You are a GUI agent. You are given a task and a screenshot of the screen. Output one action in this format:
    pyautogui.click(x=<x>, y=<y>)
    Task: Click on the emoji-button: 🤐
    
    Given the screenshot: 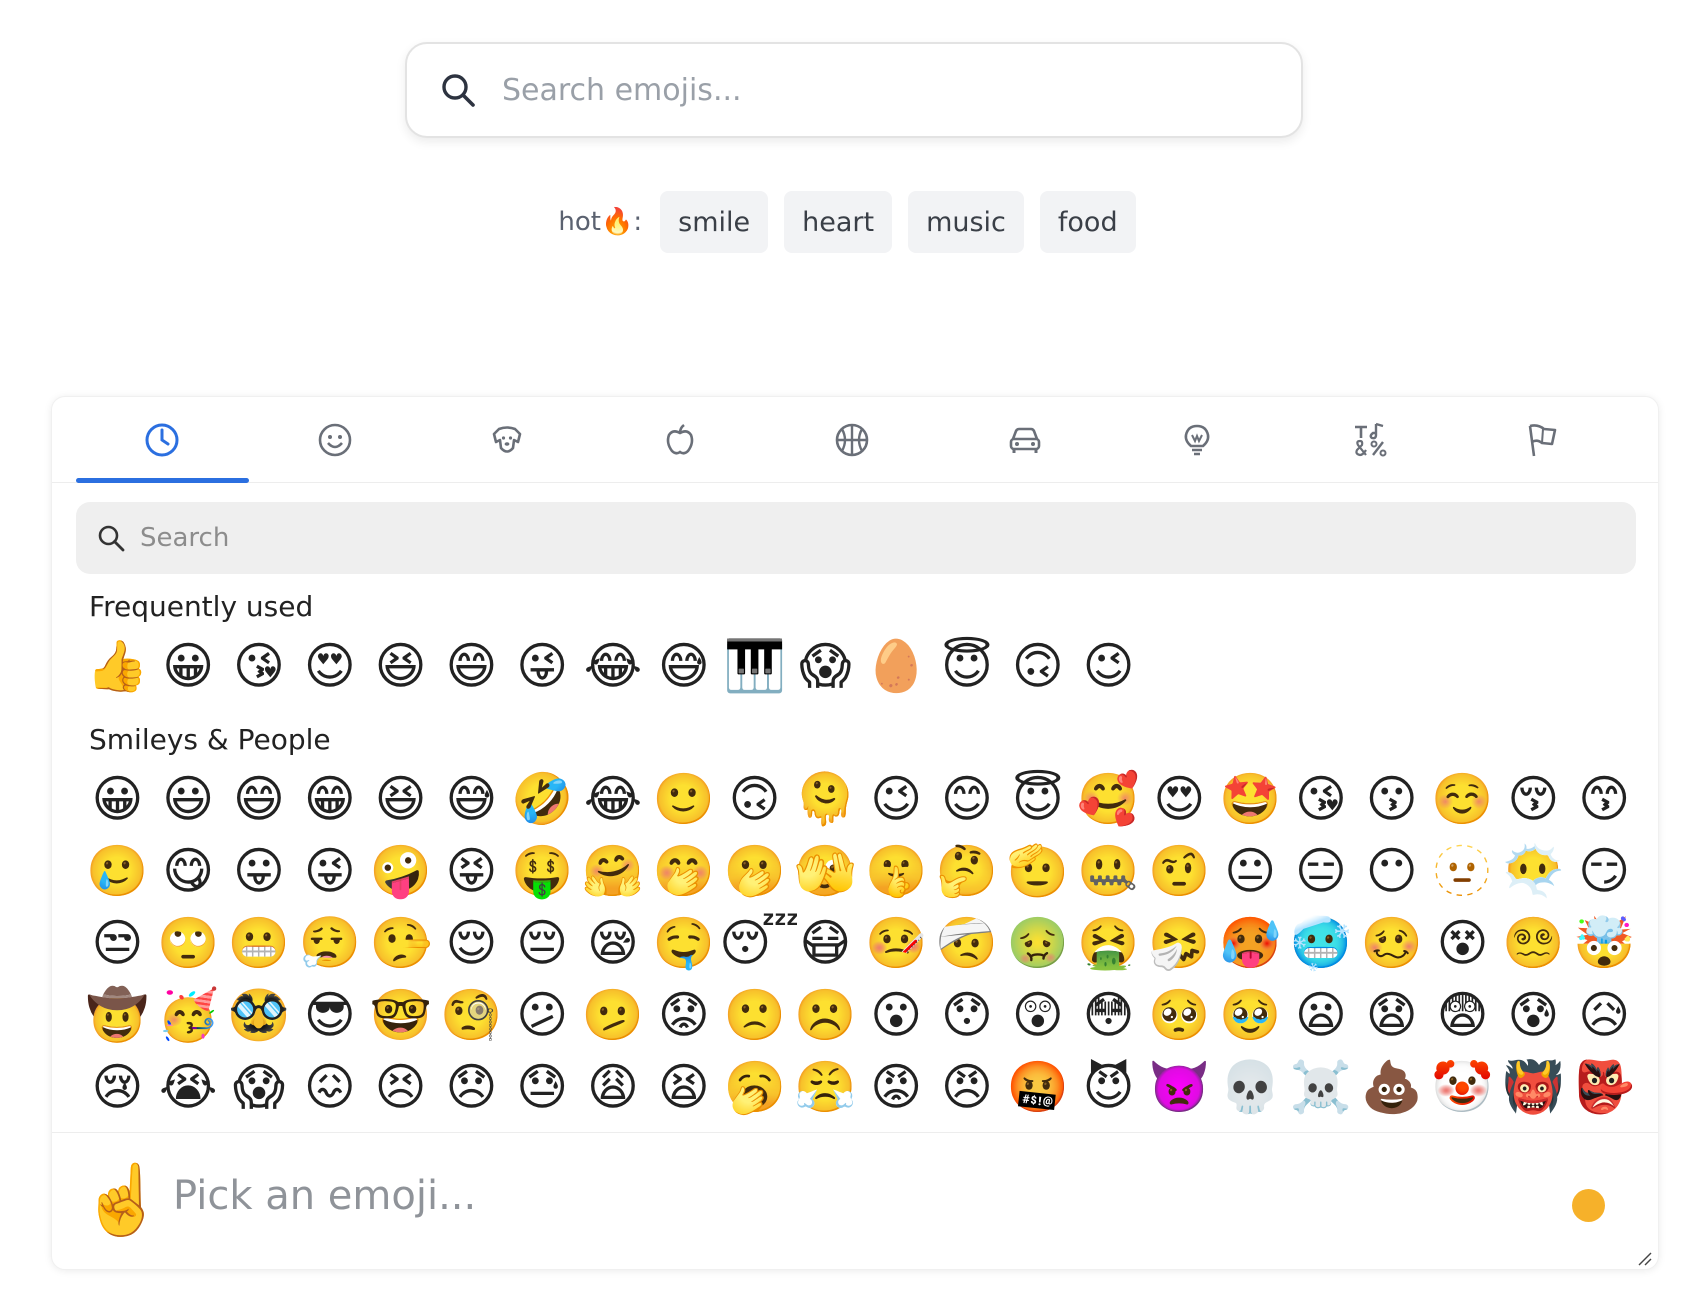 What is the action you would take?
    pyautogui.click(x=1108, y=871)
    